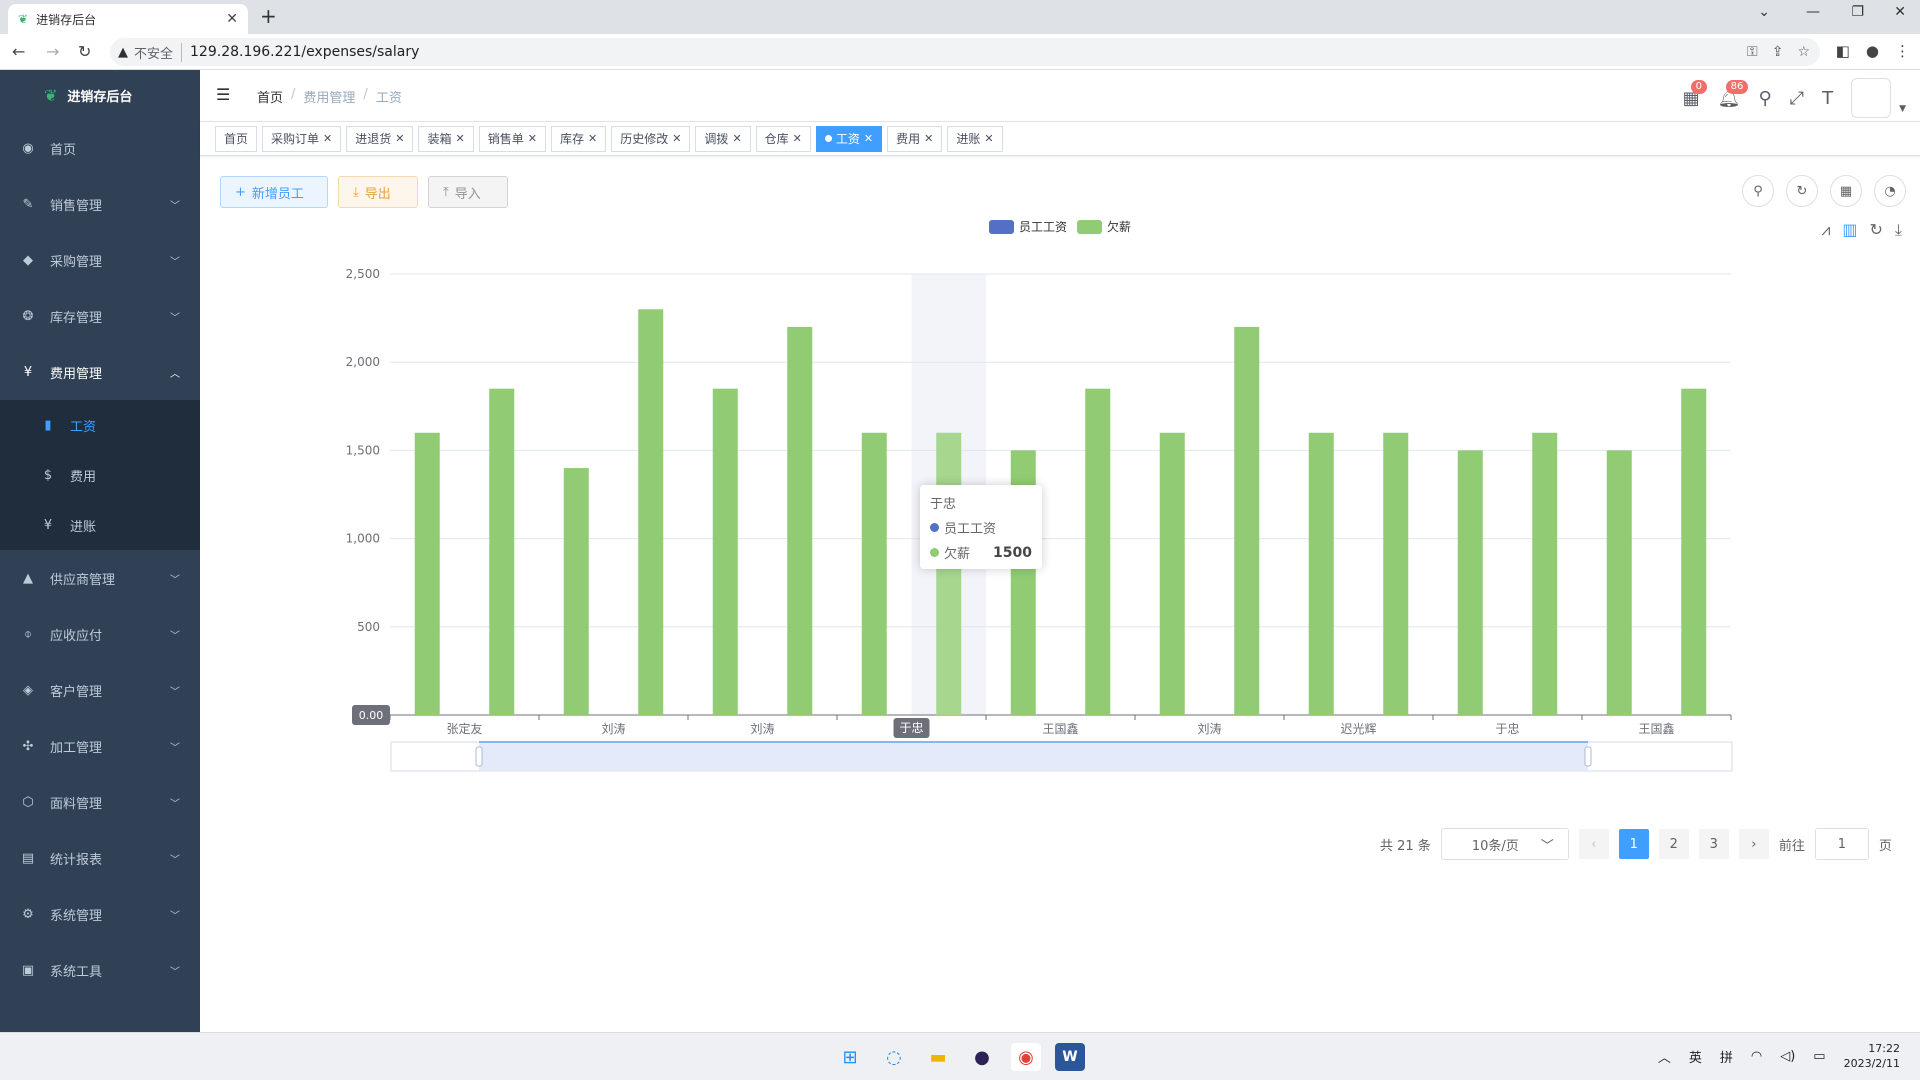  Describe the element at coordinates (446, 138) in the screenshot. I see `tag-packing: 装箱 ✕` at that location.